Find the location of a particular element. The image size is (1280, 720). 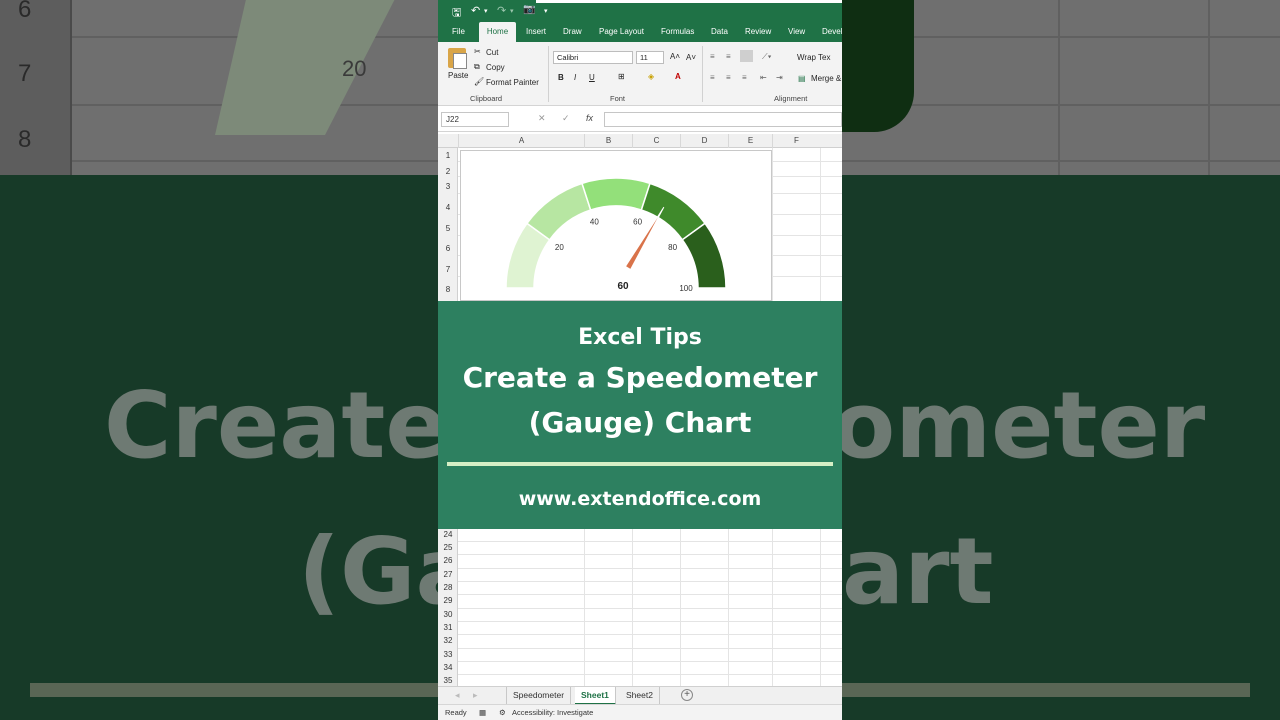

row-number: 31 is located at coordinates (448, 627).